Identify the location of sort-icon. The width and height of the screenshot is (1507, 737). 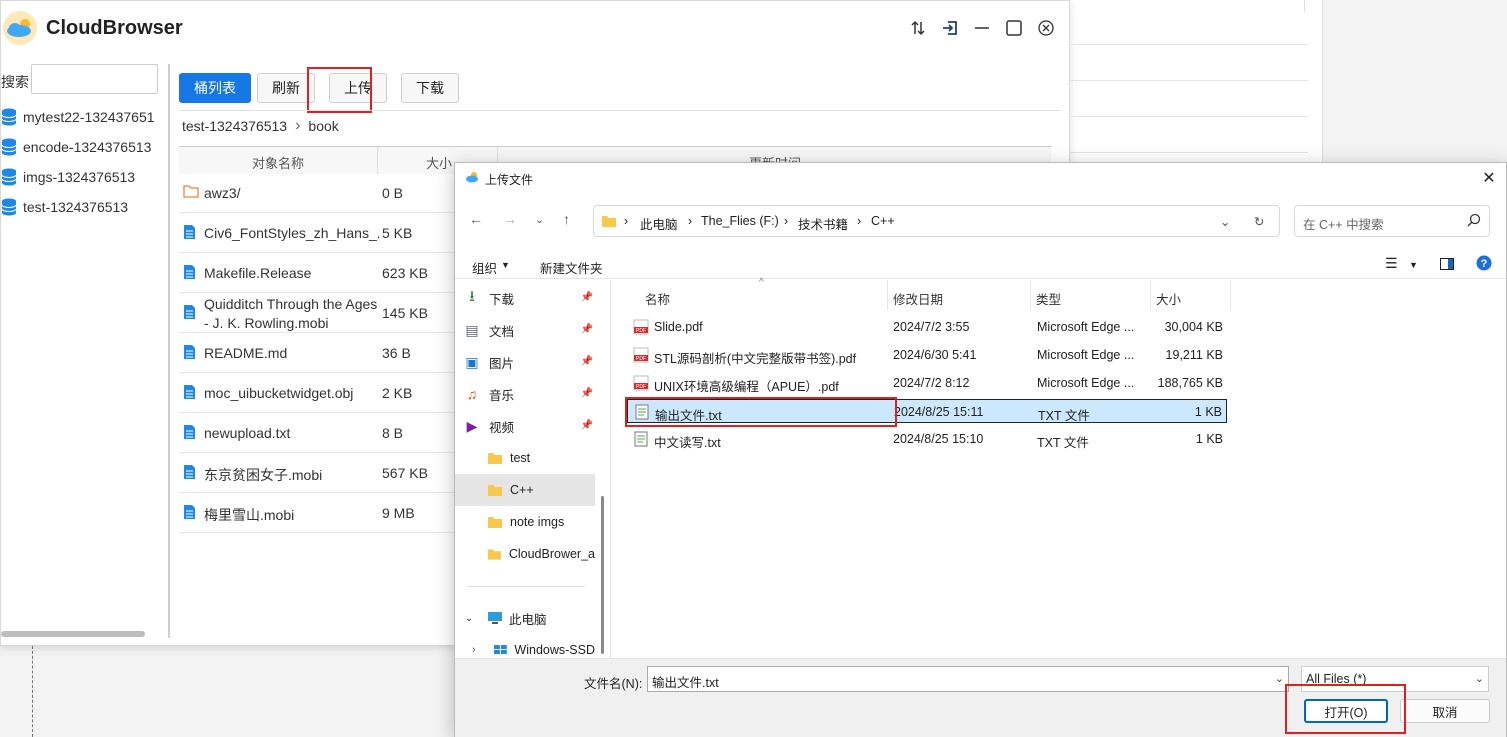
(918, 28).